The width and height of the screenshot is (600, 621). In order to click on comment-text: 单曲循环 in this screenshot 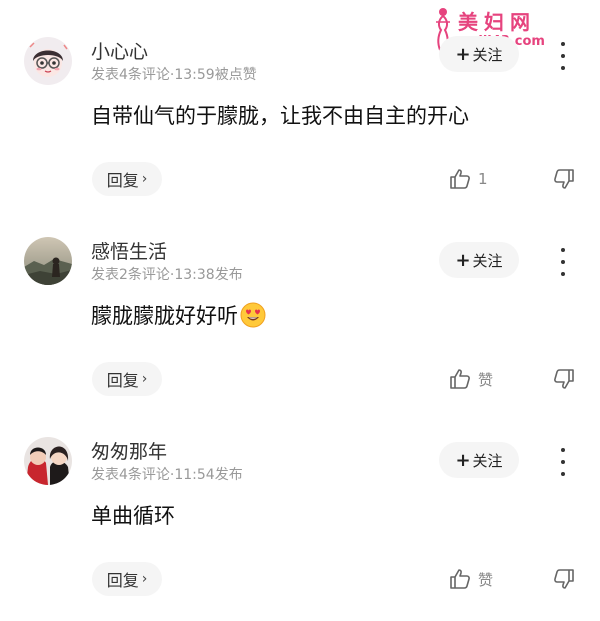, I will do `click(133, 515)`.